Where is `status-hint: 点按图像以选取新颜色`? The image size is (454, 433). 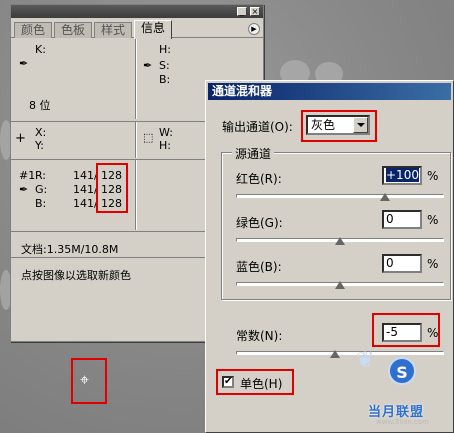 status-hint: 点按图像以选取新颜色 is located at coordinates (76, 275).